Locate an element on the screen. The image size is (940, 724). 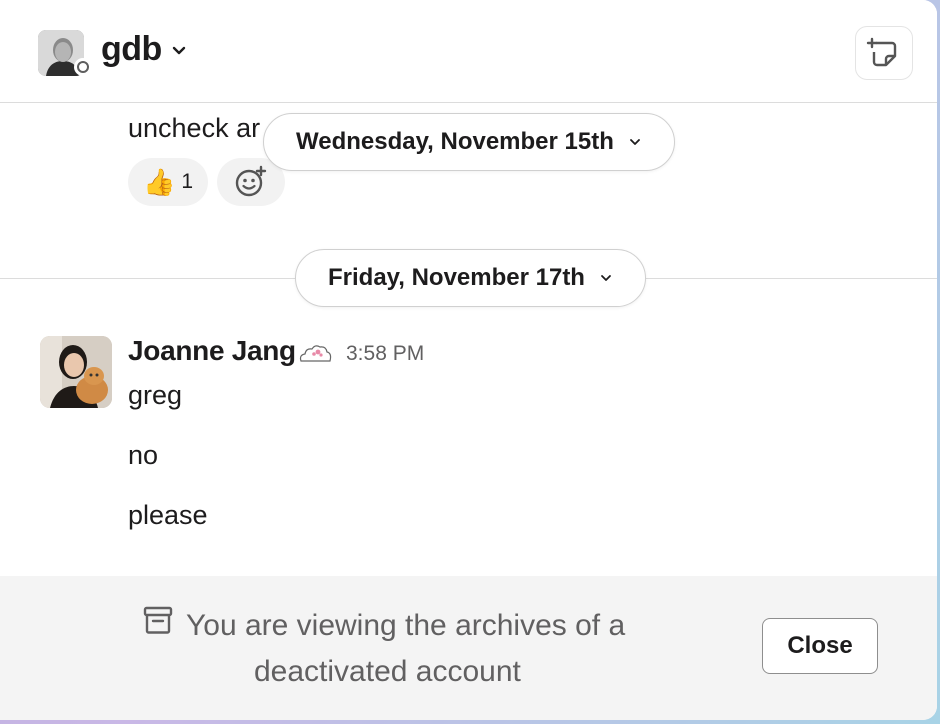
date-divider-button: Friday, November 17th is located at coordinates (470, 278).